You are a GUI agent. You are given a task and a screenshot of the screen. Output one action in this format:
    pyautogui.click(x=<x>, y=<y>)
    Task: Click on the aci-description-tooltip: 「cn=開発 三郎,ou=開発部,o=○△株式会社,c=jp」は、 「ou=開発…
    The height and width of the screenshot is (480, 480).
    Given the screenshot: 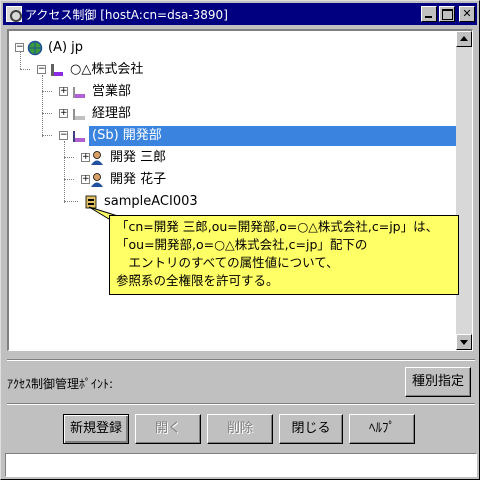 What is the action you would take?
    pyautogui.click(x=284, y=255)
    